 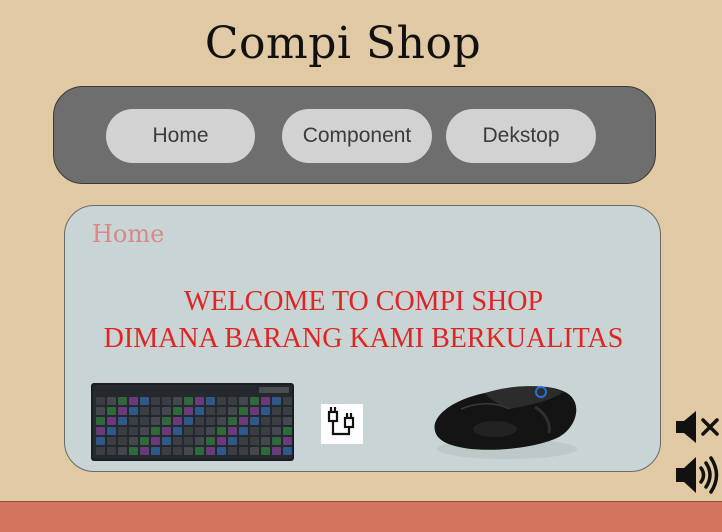 What do you see at coordinates (521, 136) in the screenshot?
I see `nav-dekstop-button: Dekstop` at bounding box center [521, 136].